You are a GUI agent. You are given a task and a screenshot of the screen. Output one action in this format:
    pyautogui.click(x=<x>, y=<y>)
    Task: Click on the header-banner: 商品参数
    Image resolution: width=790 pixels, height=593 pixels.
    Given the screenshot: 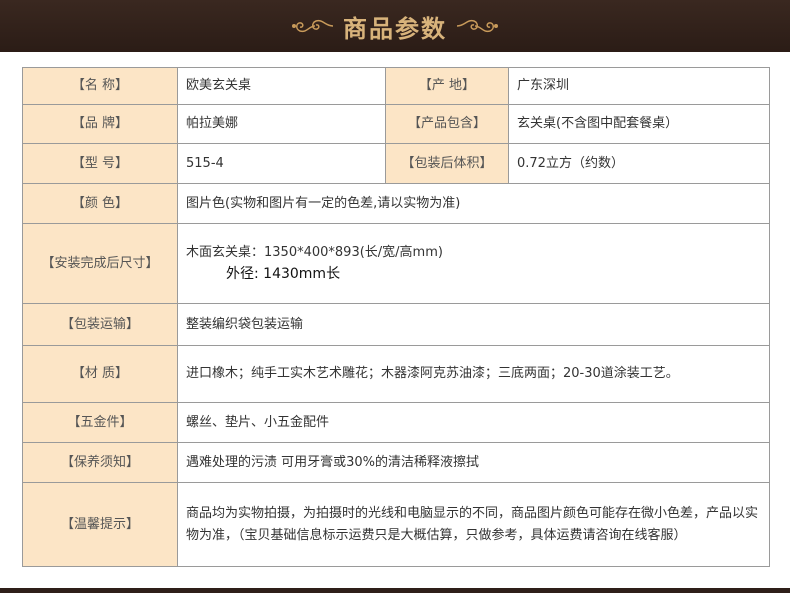 What is the action you would take?
    pyautogui.click(x=395, y=26)
    